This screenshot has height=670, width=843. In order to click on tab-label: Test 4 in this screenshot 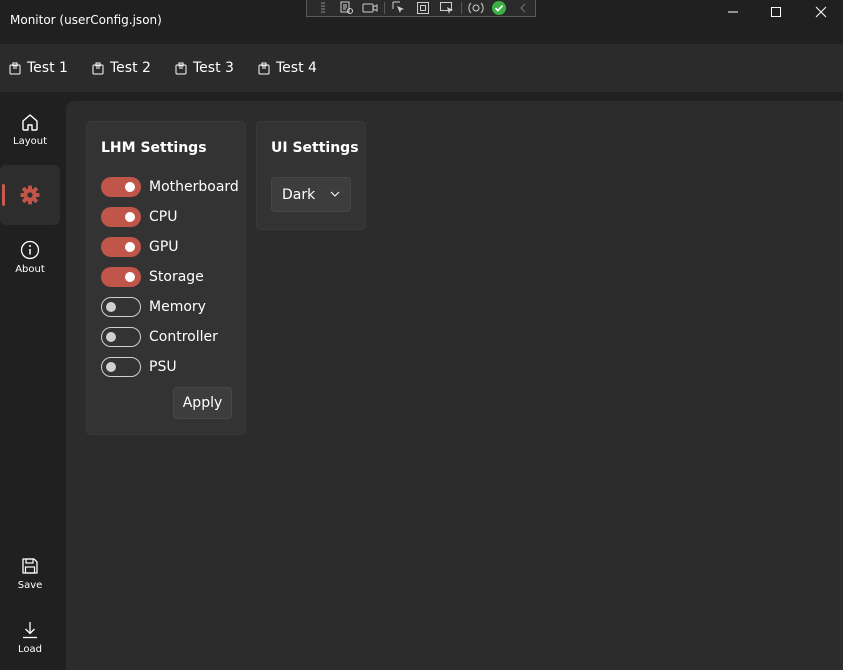, I will do `click(296, 68)`.